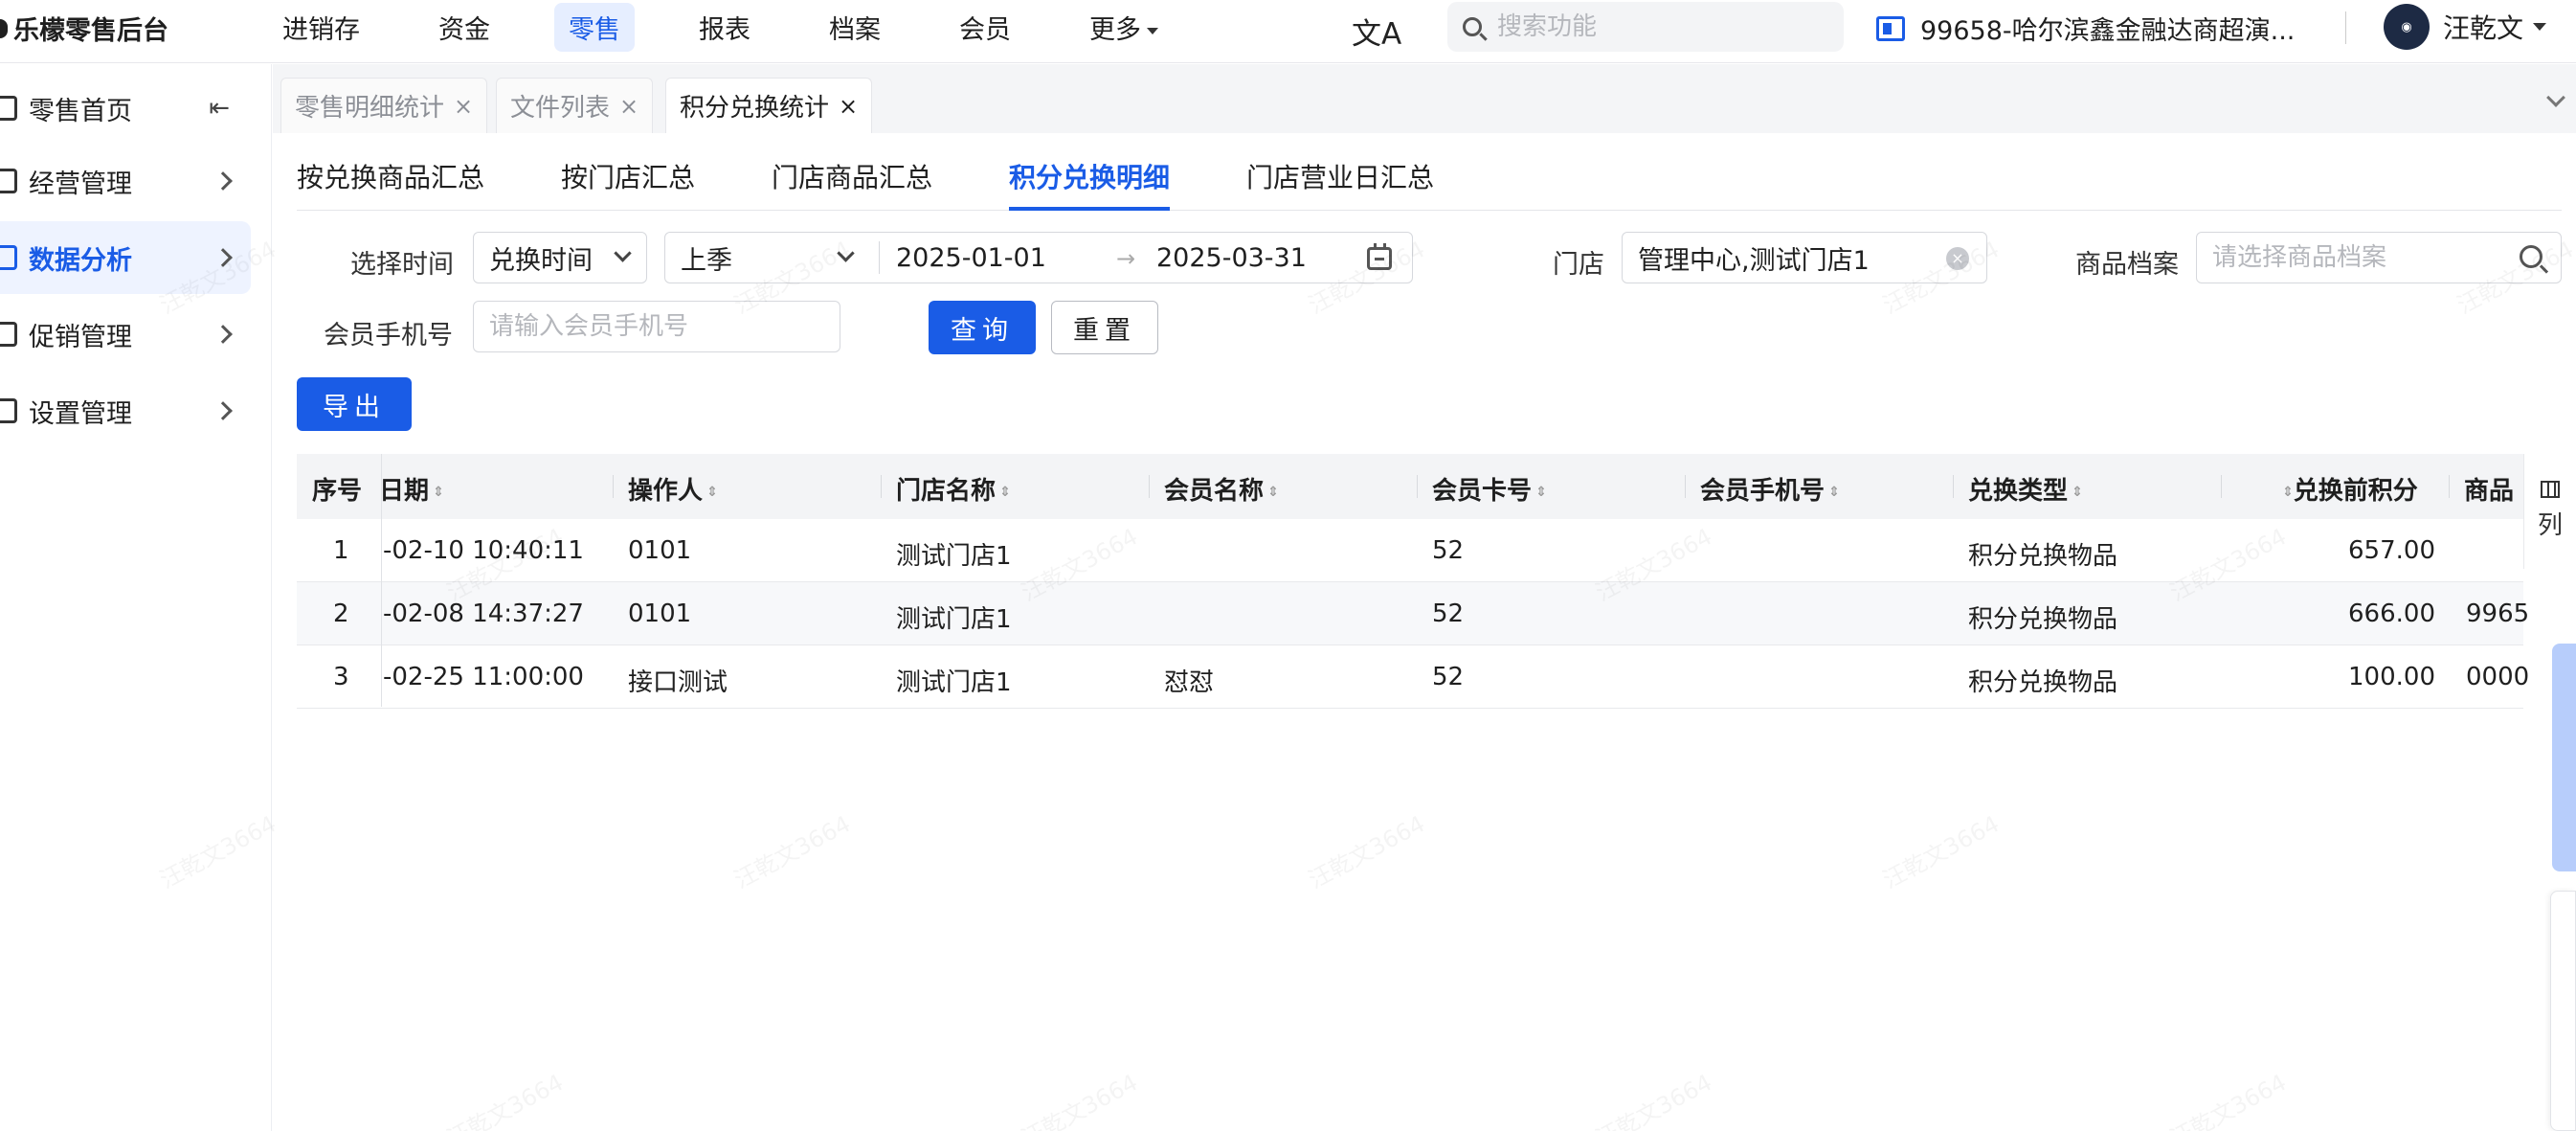 The image size is (2576, 1131). I want to click on column-settings-button: 列, so click(2549, 511).